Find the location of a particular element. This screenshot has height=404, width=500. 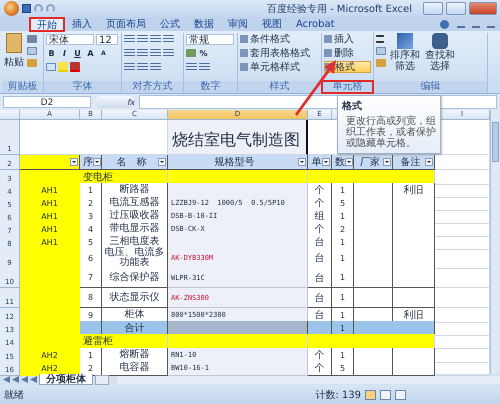

window-title: 百度经验专用 - Microsoft Excel is located at coordinates (339, 9).